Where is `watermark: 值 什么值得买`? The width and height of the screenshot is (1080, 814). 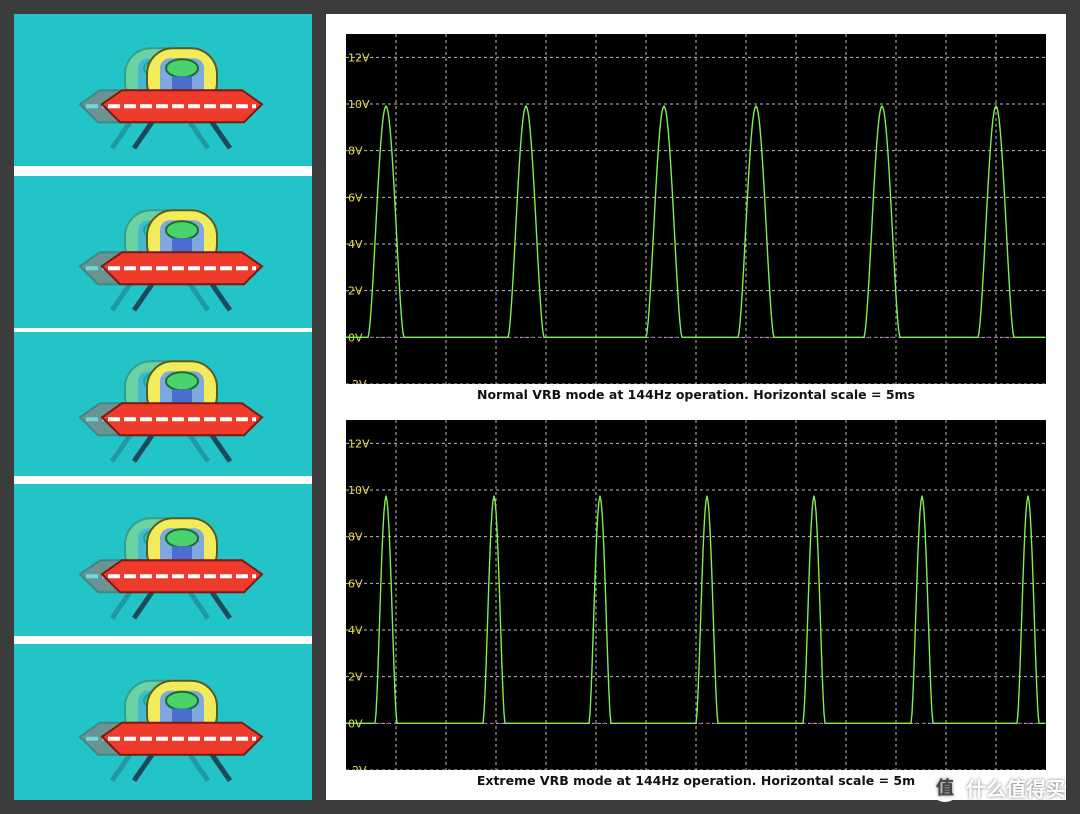
watermark: 值 什么值得买 is located at coordinates (998, 787).